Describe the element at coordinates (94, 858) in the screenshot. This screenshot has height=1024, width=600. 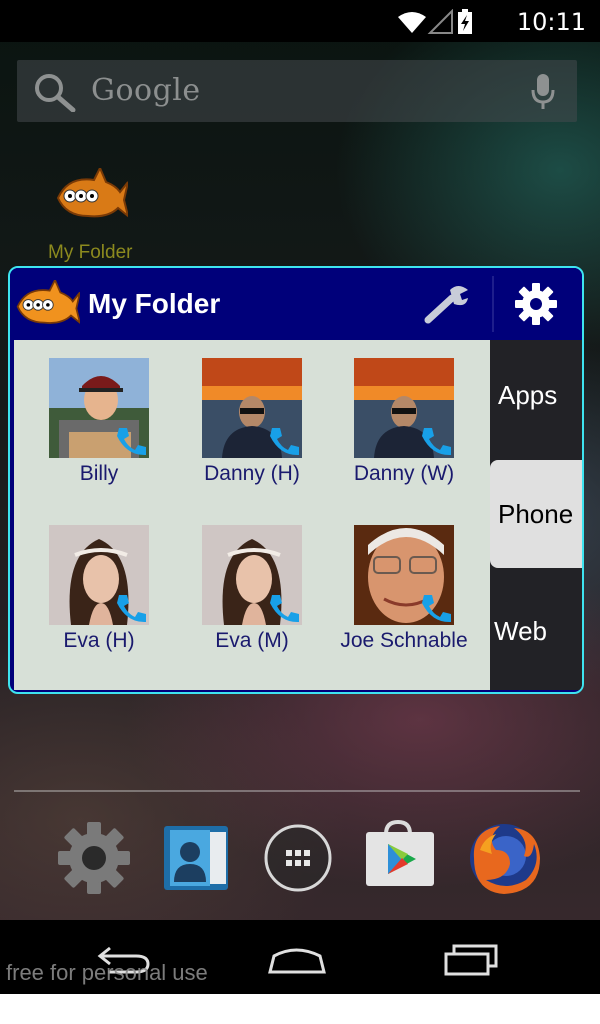
I see `settings-app-icon` at that location.